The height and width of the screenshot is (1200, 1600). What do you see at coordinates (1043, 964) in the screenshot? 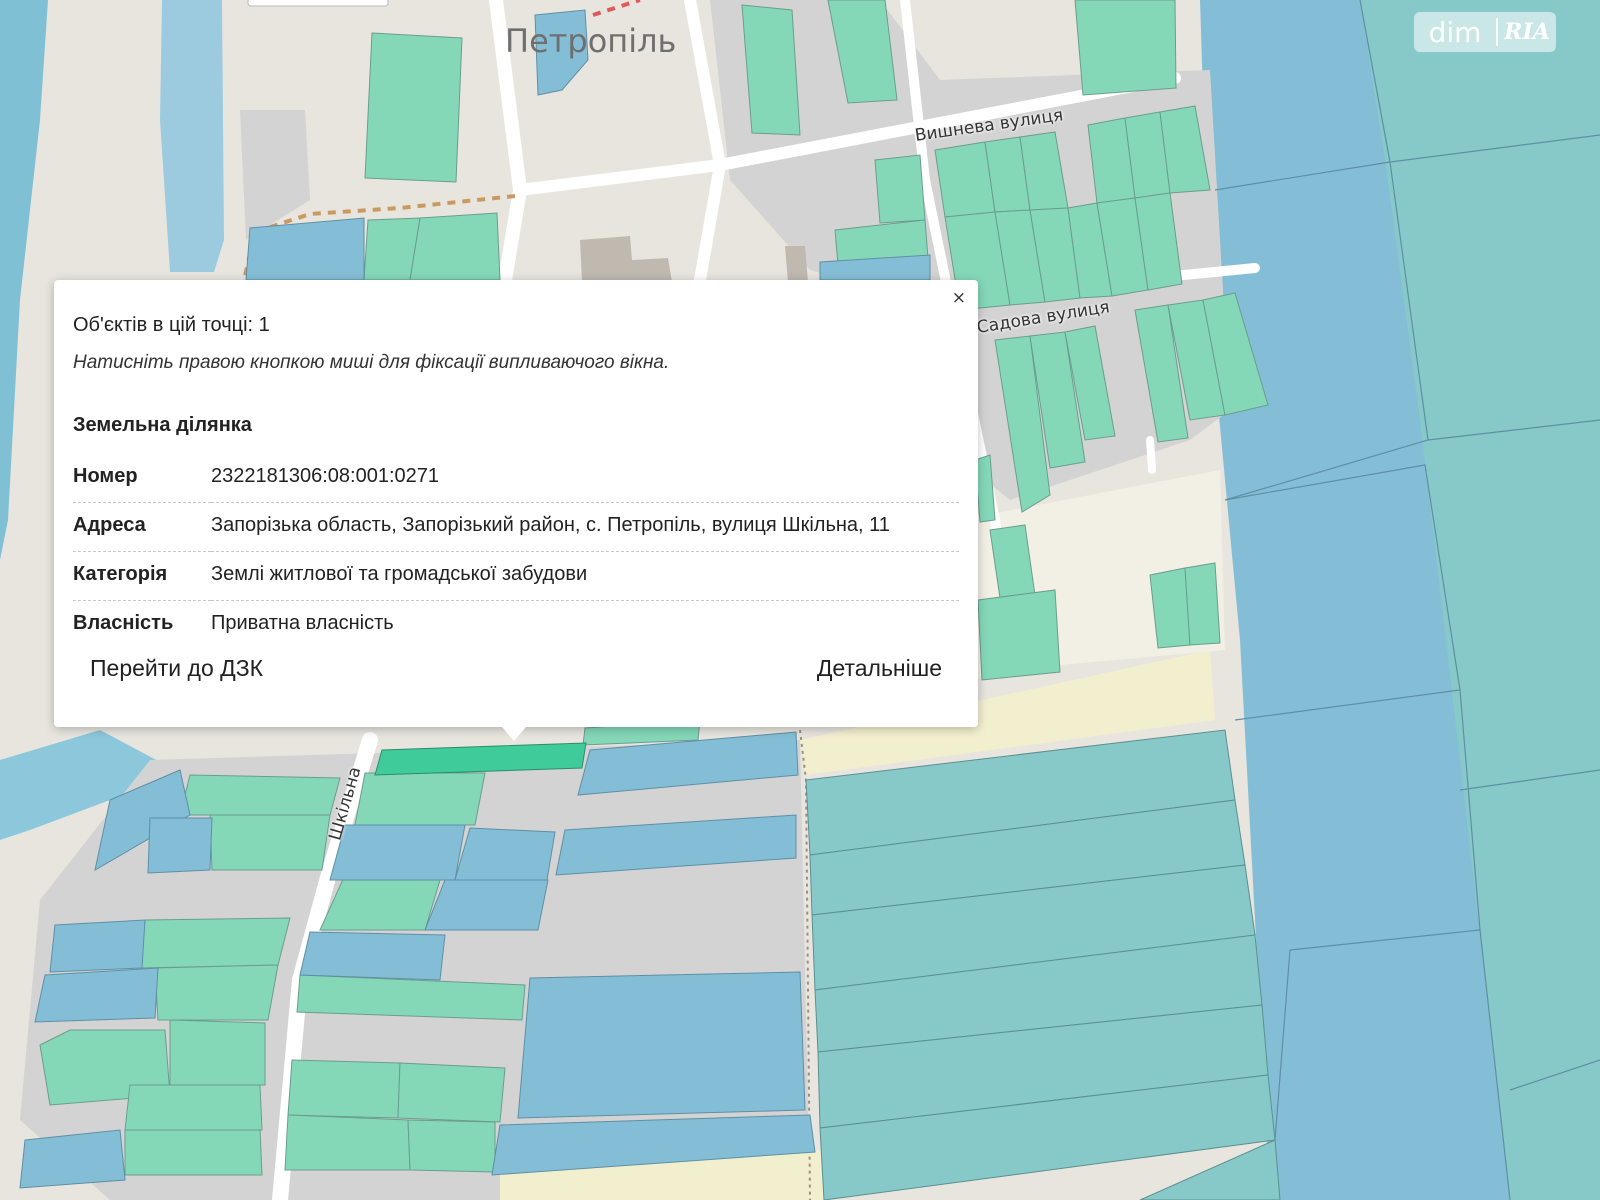
I see `parcels-teal` at bounding box center [1043, 964].